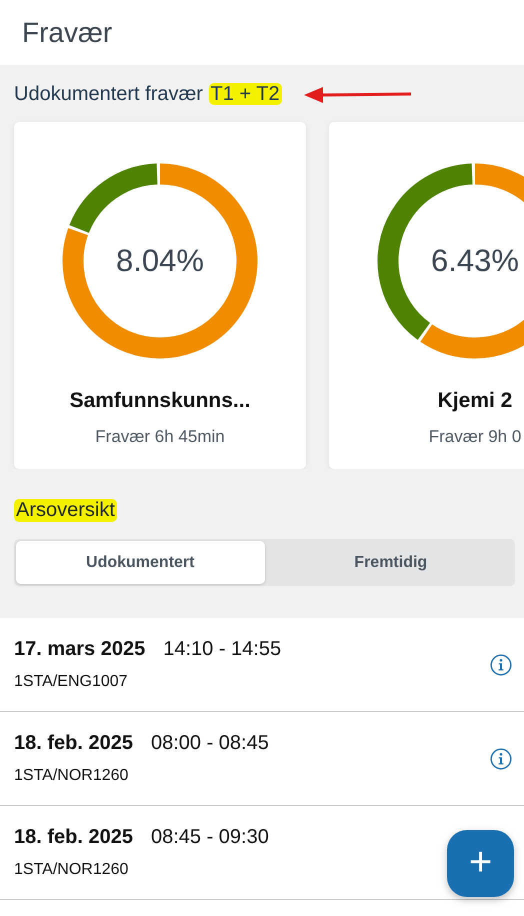 The width and height of the screenshot is (524, 916). I want to click on absence-date: 17. mars 2025, so click(80, 649).